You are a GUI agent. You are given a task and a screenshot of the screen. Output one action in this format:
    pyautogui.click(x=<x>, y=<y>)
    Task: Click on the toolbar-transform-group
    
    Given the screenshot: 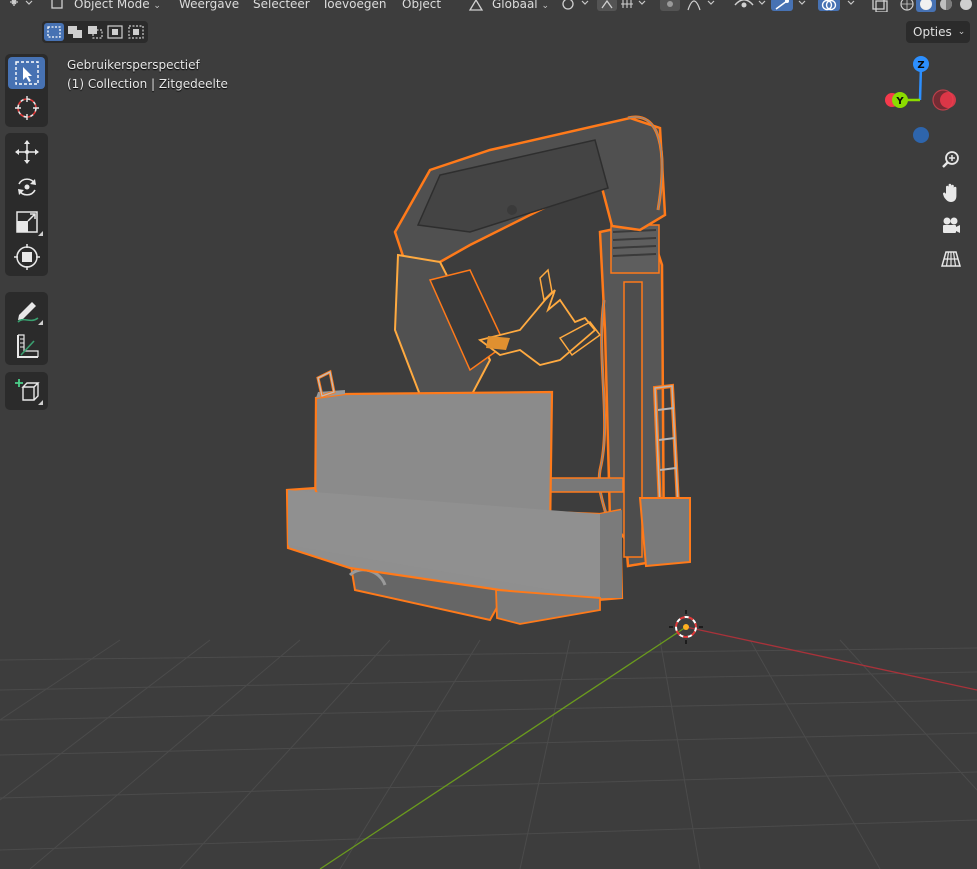 What is the action you would take?
    pyautogui.click(x=26, y=204)
    